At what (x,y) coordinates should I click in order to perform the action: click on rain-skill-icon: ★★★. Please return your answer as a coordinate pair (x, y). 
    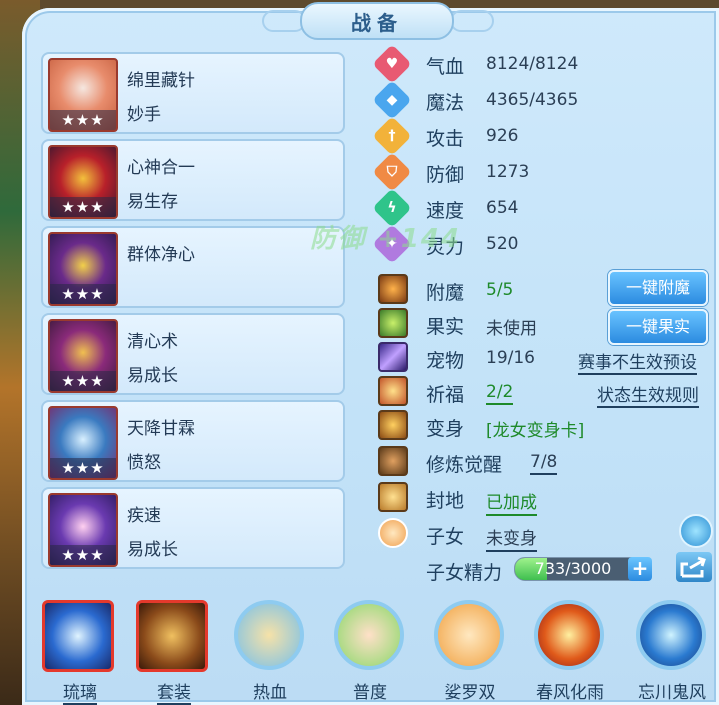
    Looking at the image, I should click on (83, 443).